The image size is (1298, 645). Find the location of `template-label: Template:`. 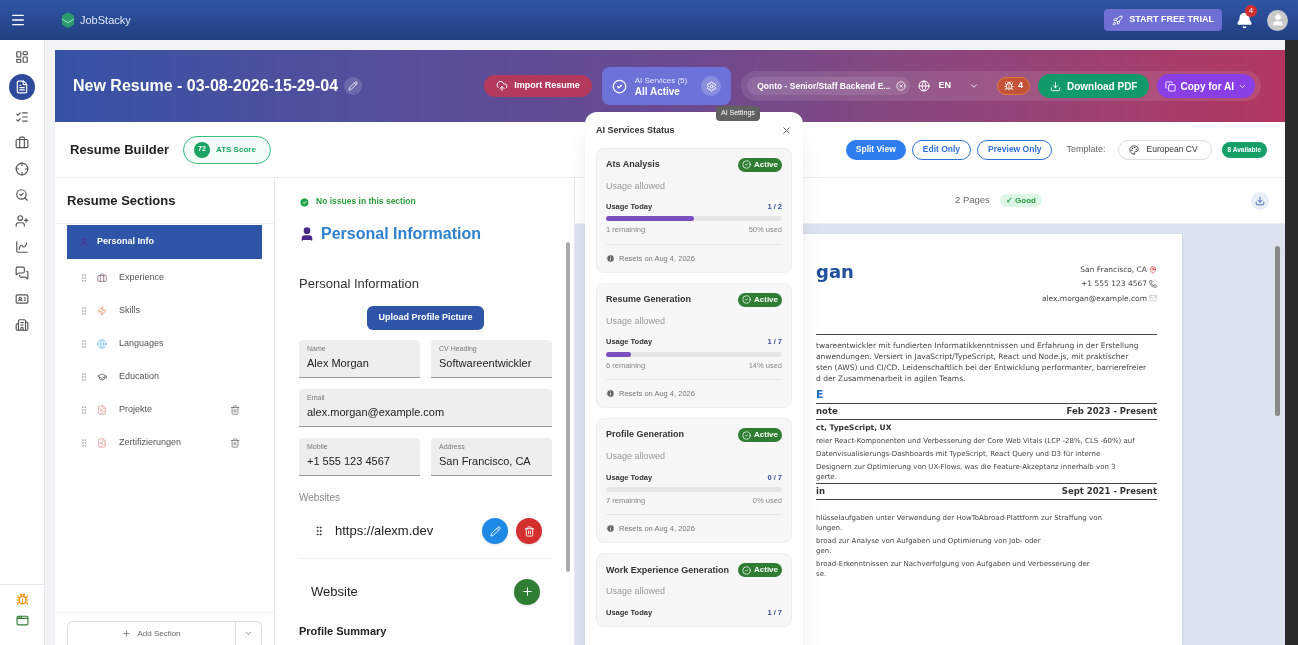

template-label: Template: is located at coordinates (1086, 149).